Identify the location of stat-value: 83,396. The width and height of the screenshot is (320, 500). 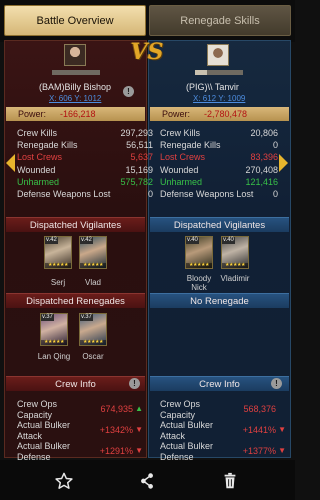
(264, 157).